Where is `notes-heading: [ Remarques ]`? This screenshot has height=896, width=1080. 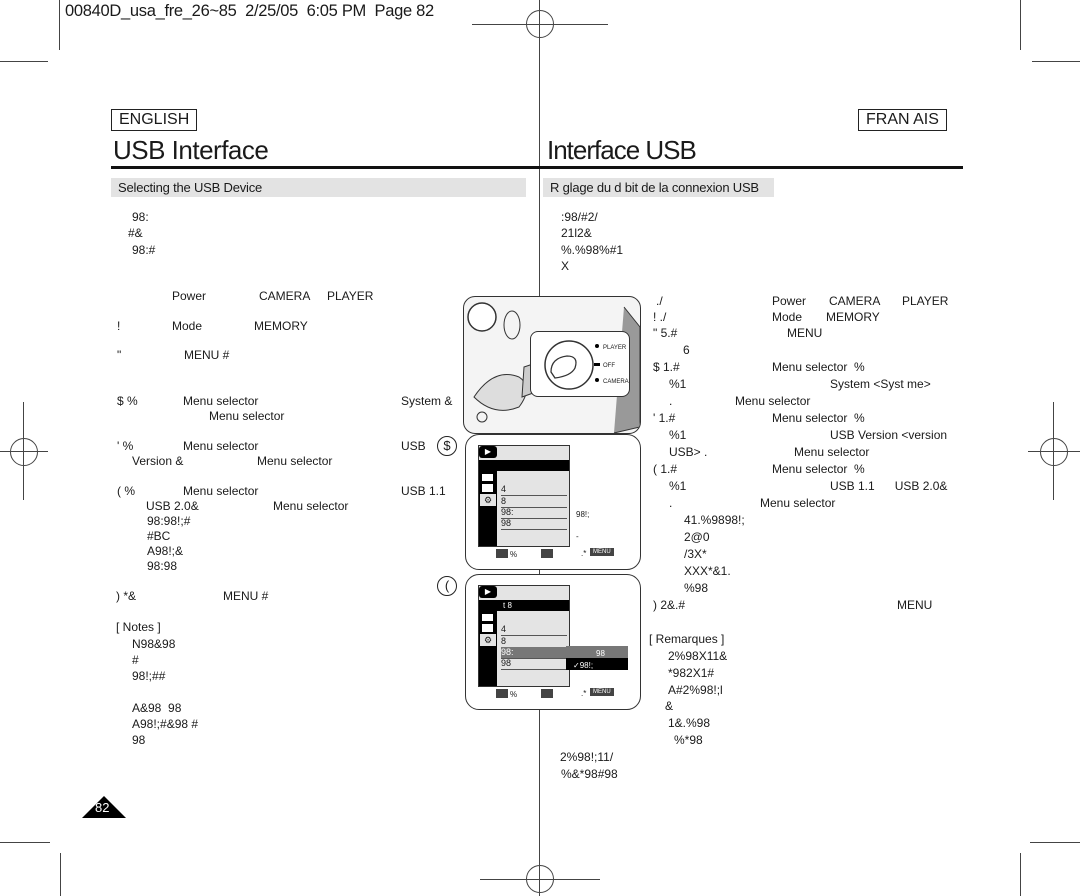
notes-heading: [ Remarques ] is located at coordinates (687, 639).